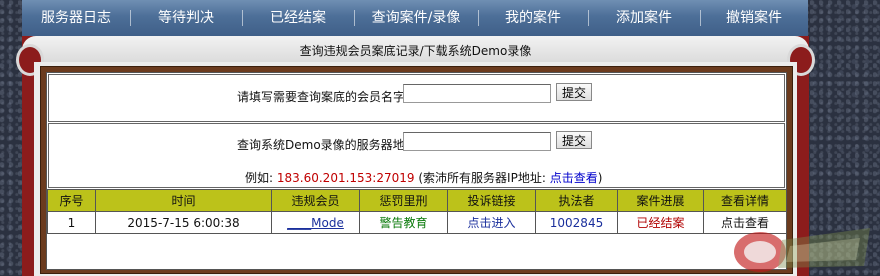 This screenshot has width=880, height=276. I want to click on member-search-label: 请填写需要查询案底的会员名字, so click(321, 97).